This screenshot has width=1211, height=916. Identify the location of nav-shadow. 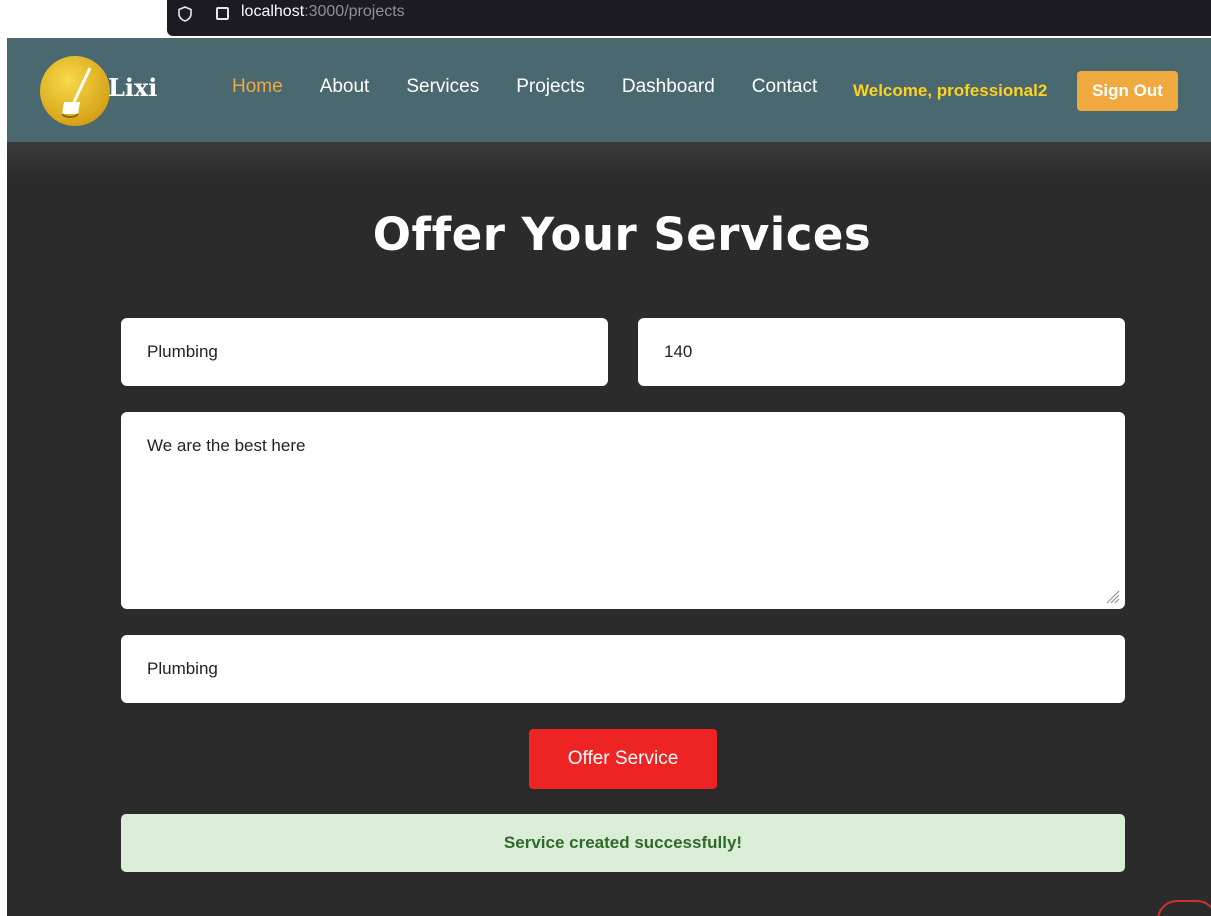
(609, 161).